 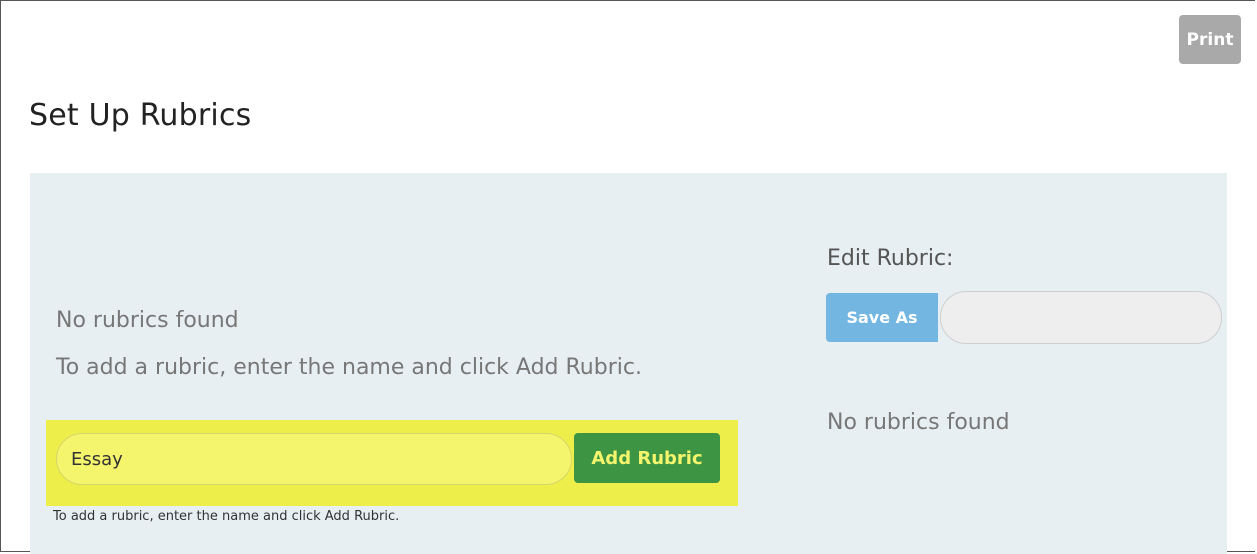 I want to click on rubric-name-input, so click(x=314, y=459).